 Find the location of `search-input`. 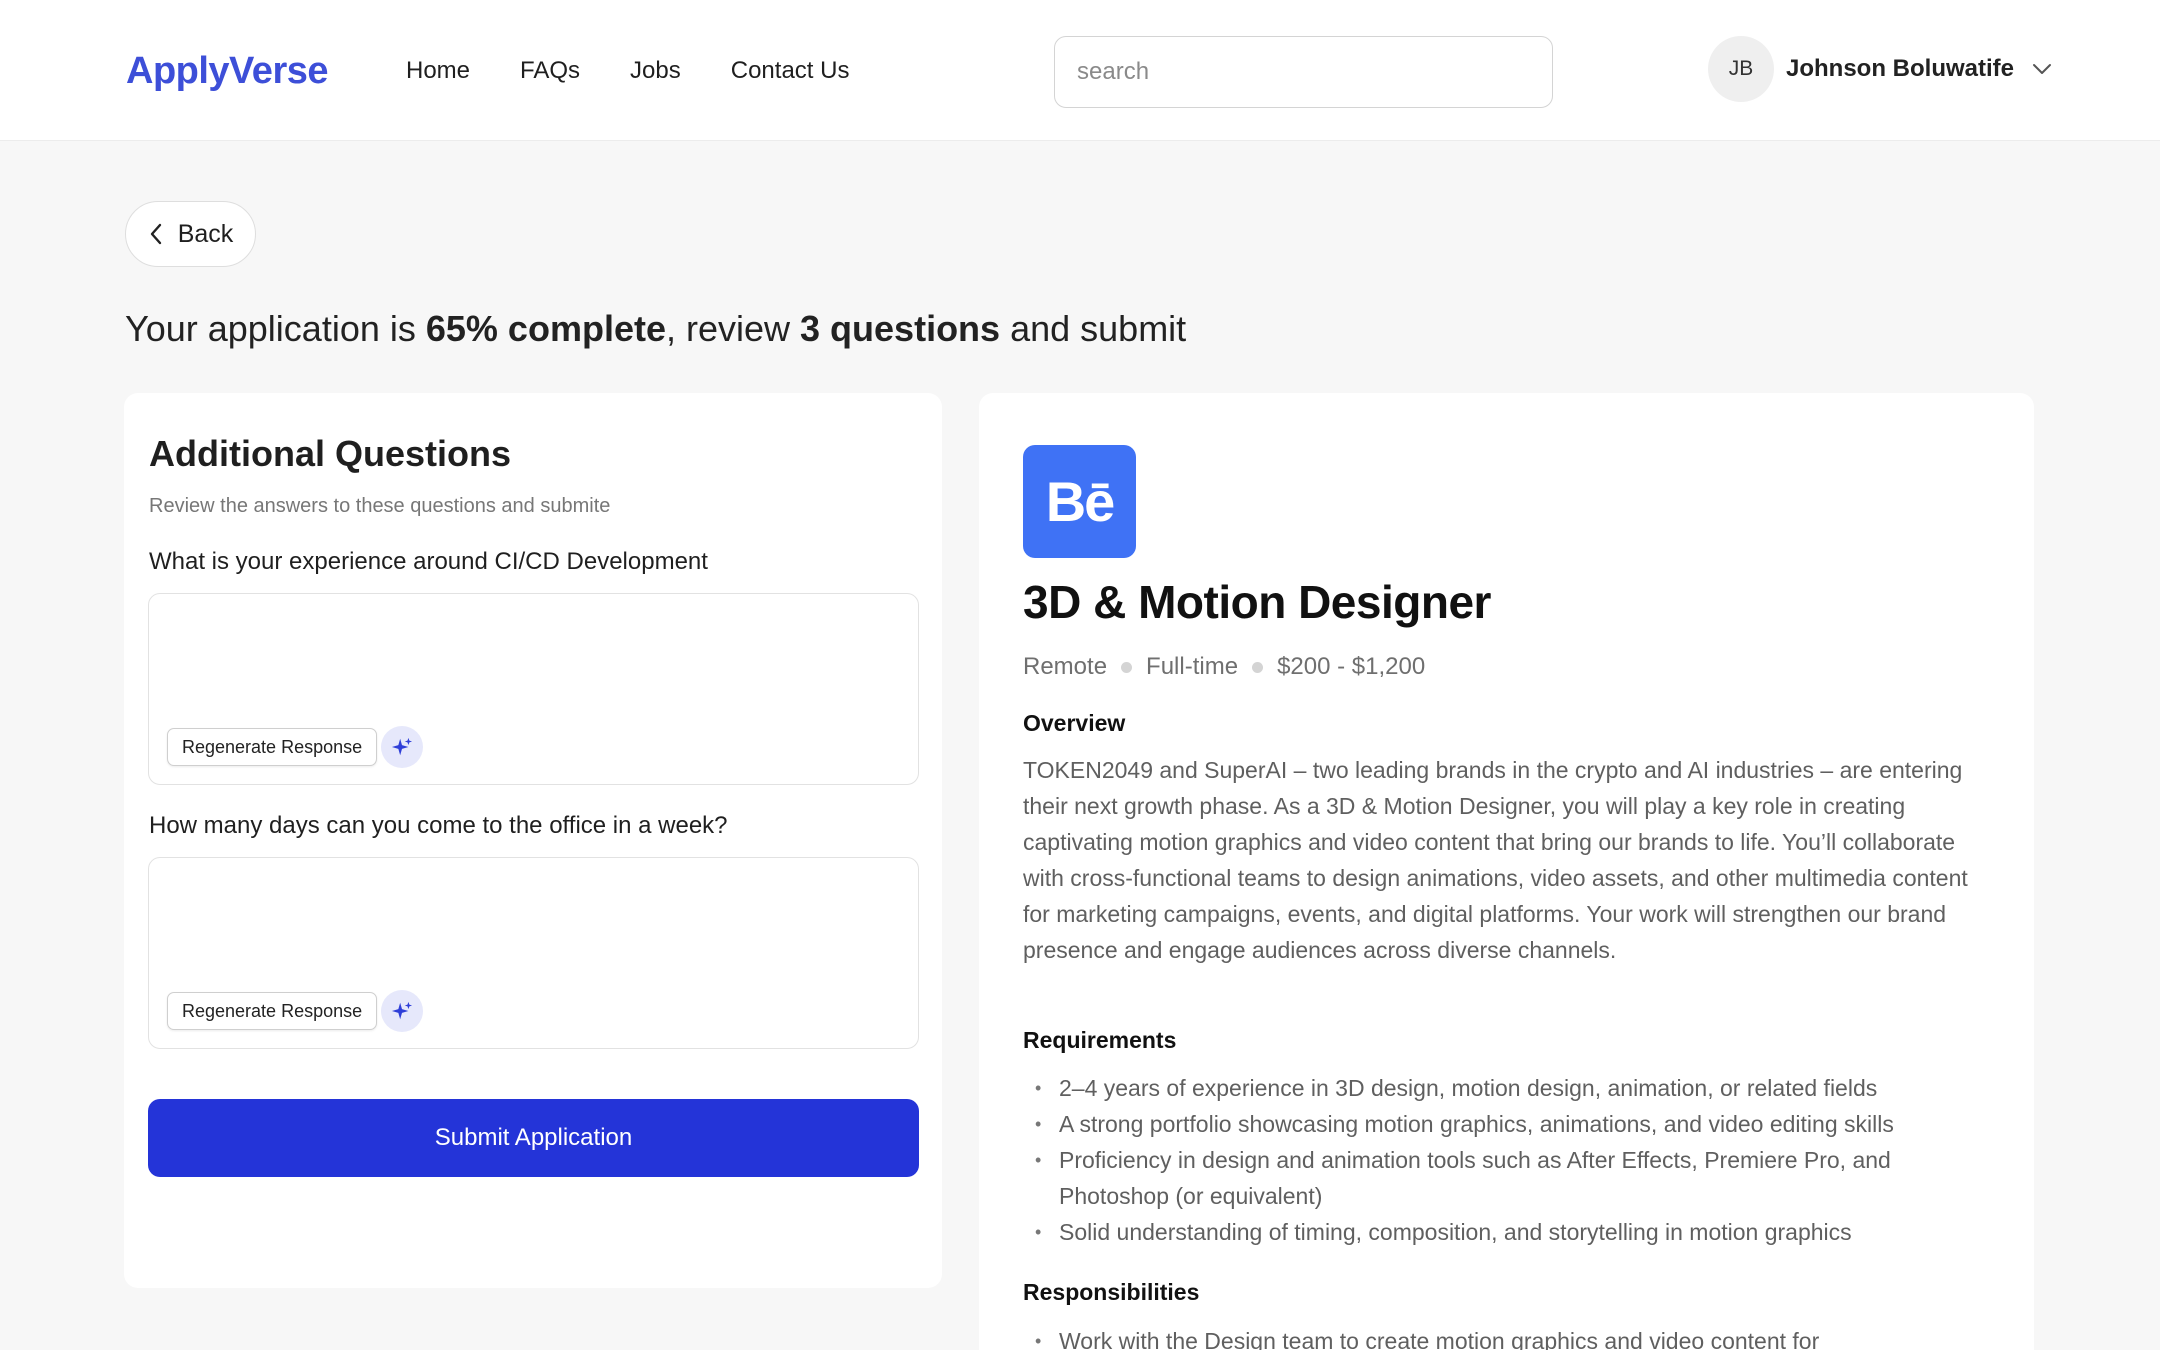

search-input is located at coordinates (1303, 72).